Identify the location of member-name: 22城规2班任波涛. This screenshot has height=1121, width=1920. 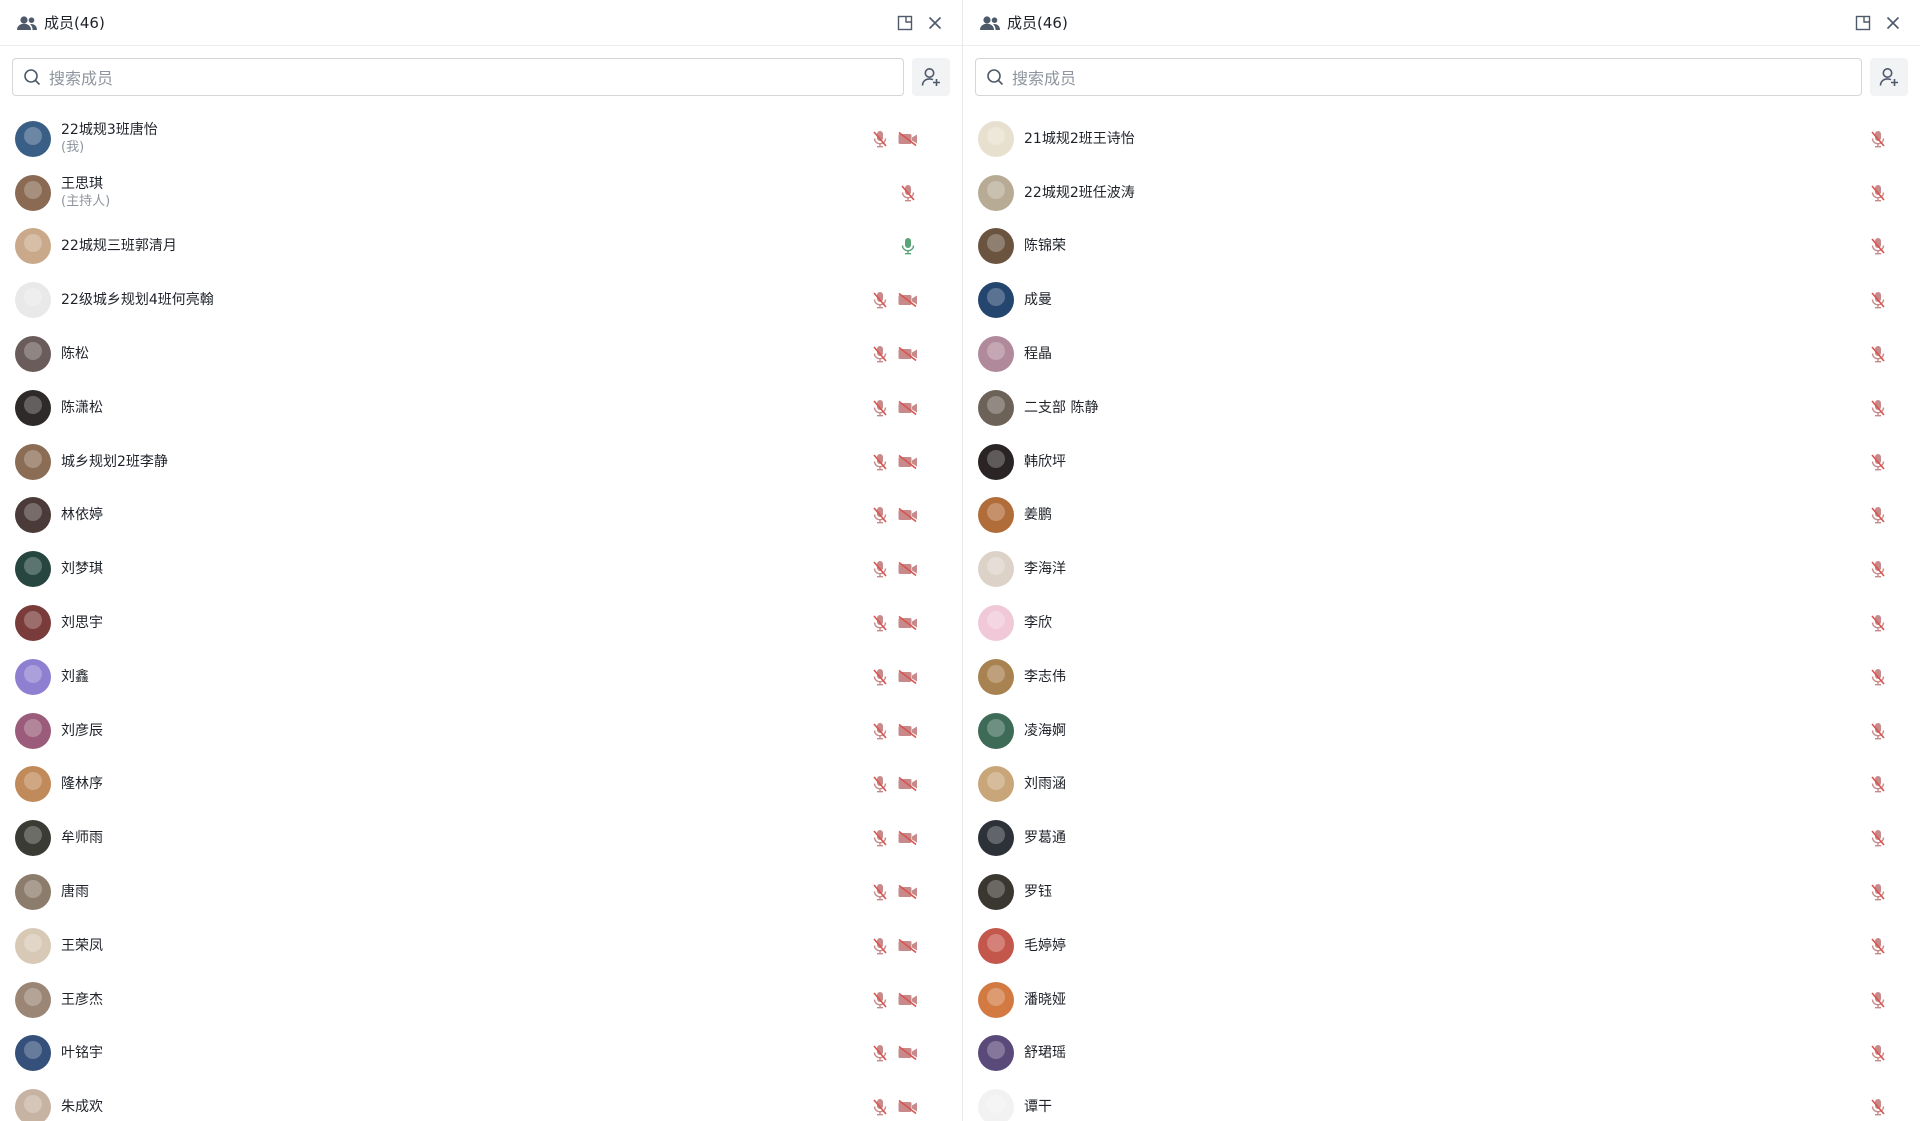
(1079, 192).